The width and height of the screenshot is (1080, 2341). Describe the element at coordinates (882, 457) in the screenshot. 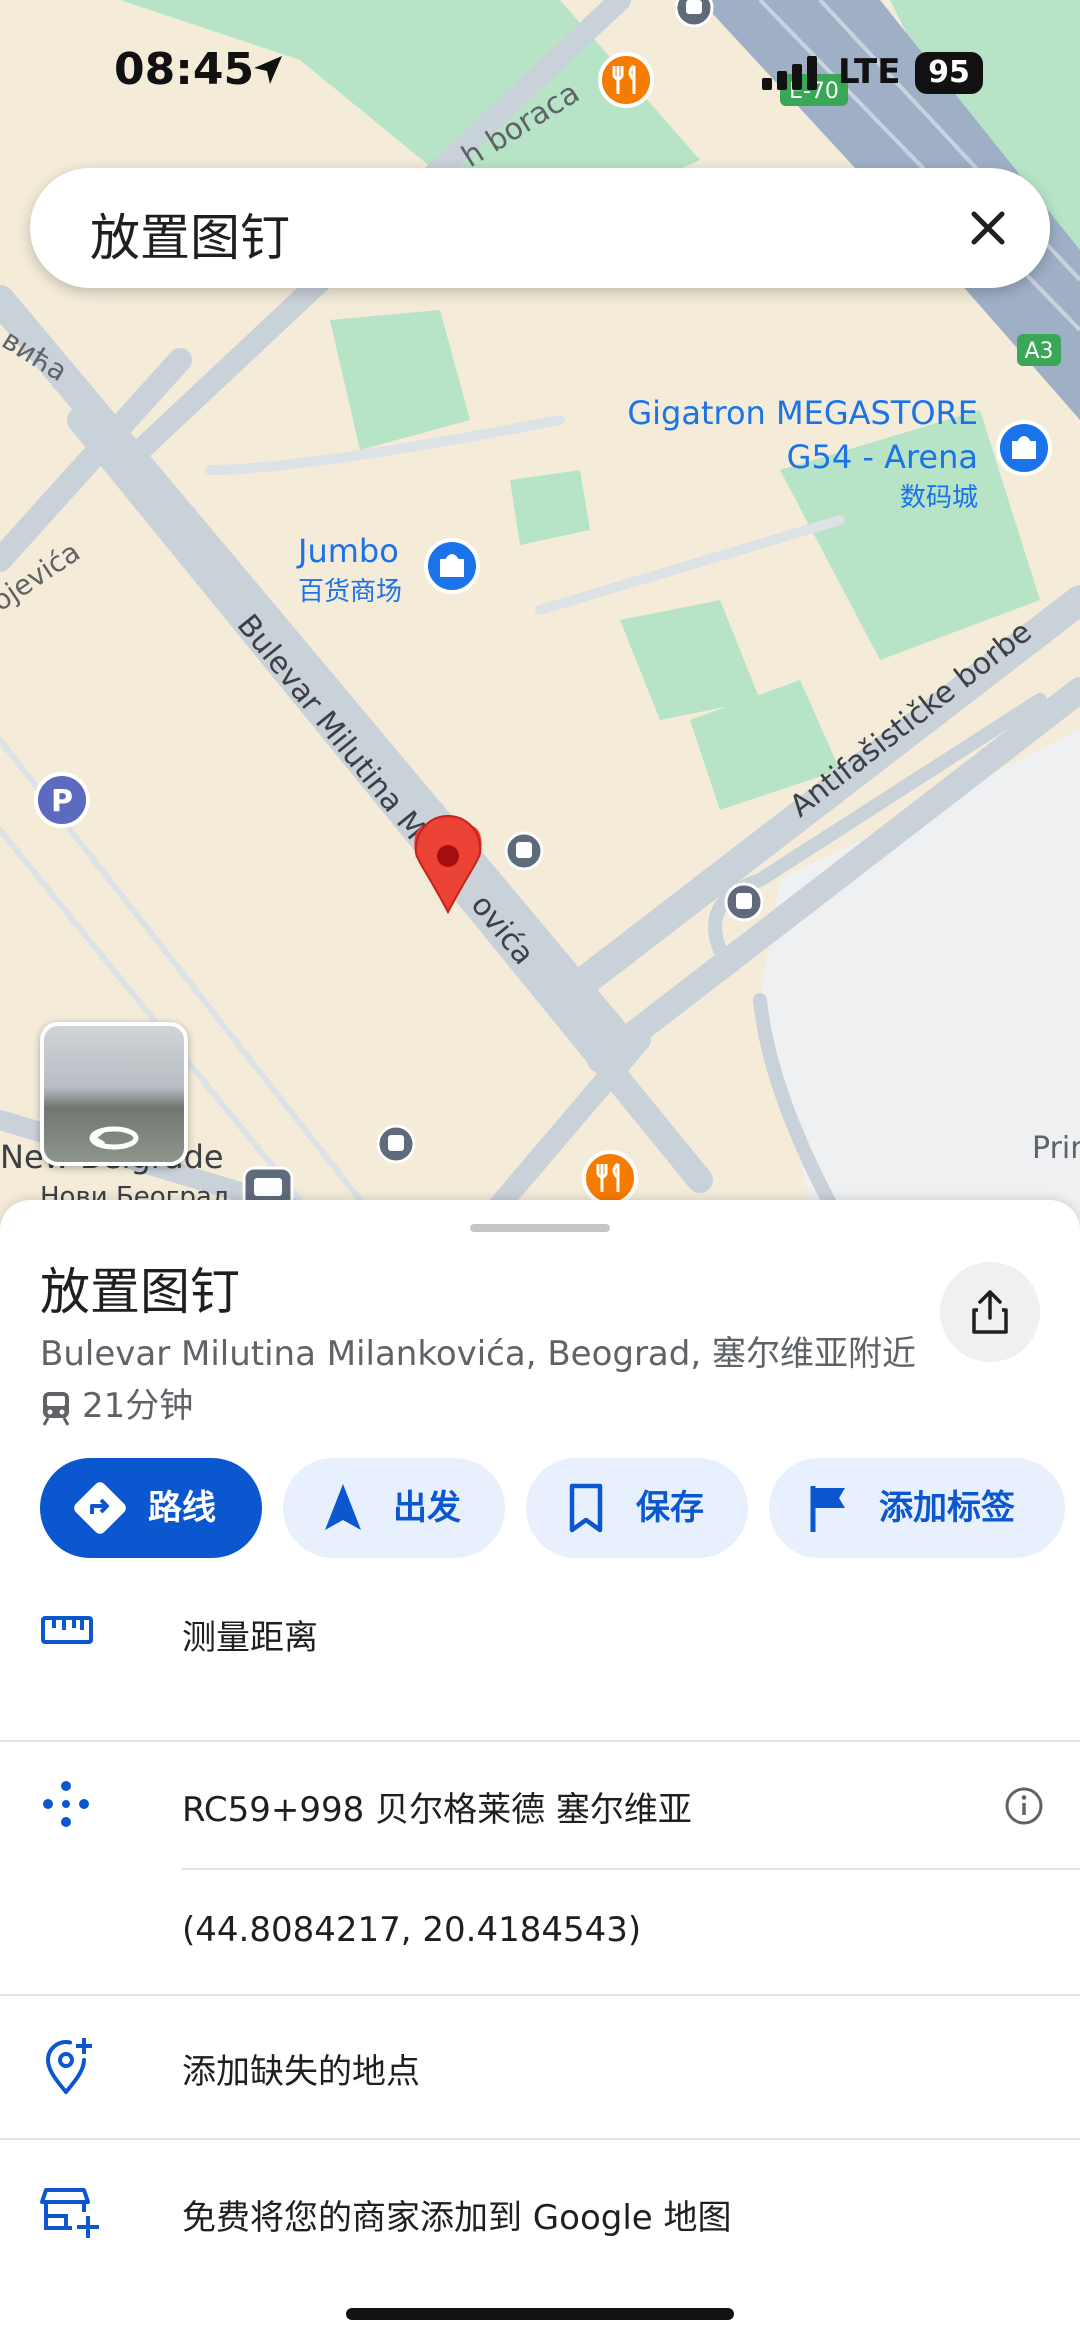

I see `map-label-poi: G54 - Arena` at that location.